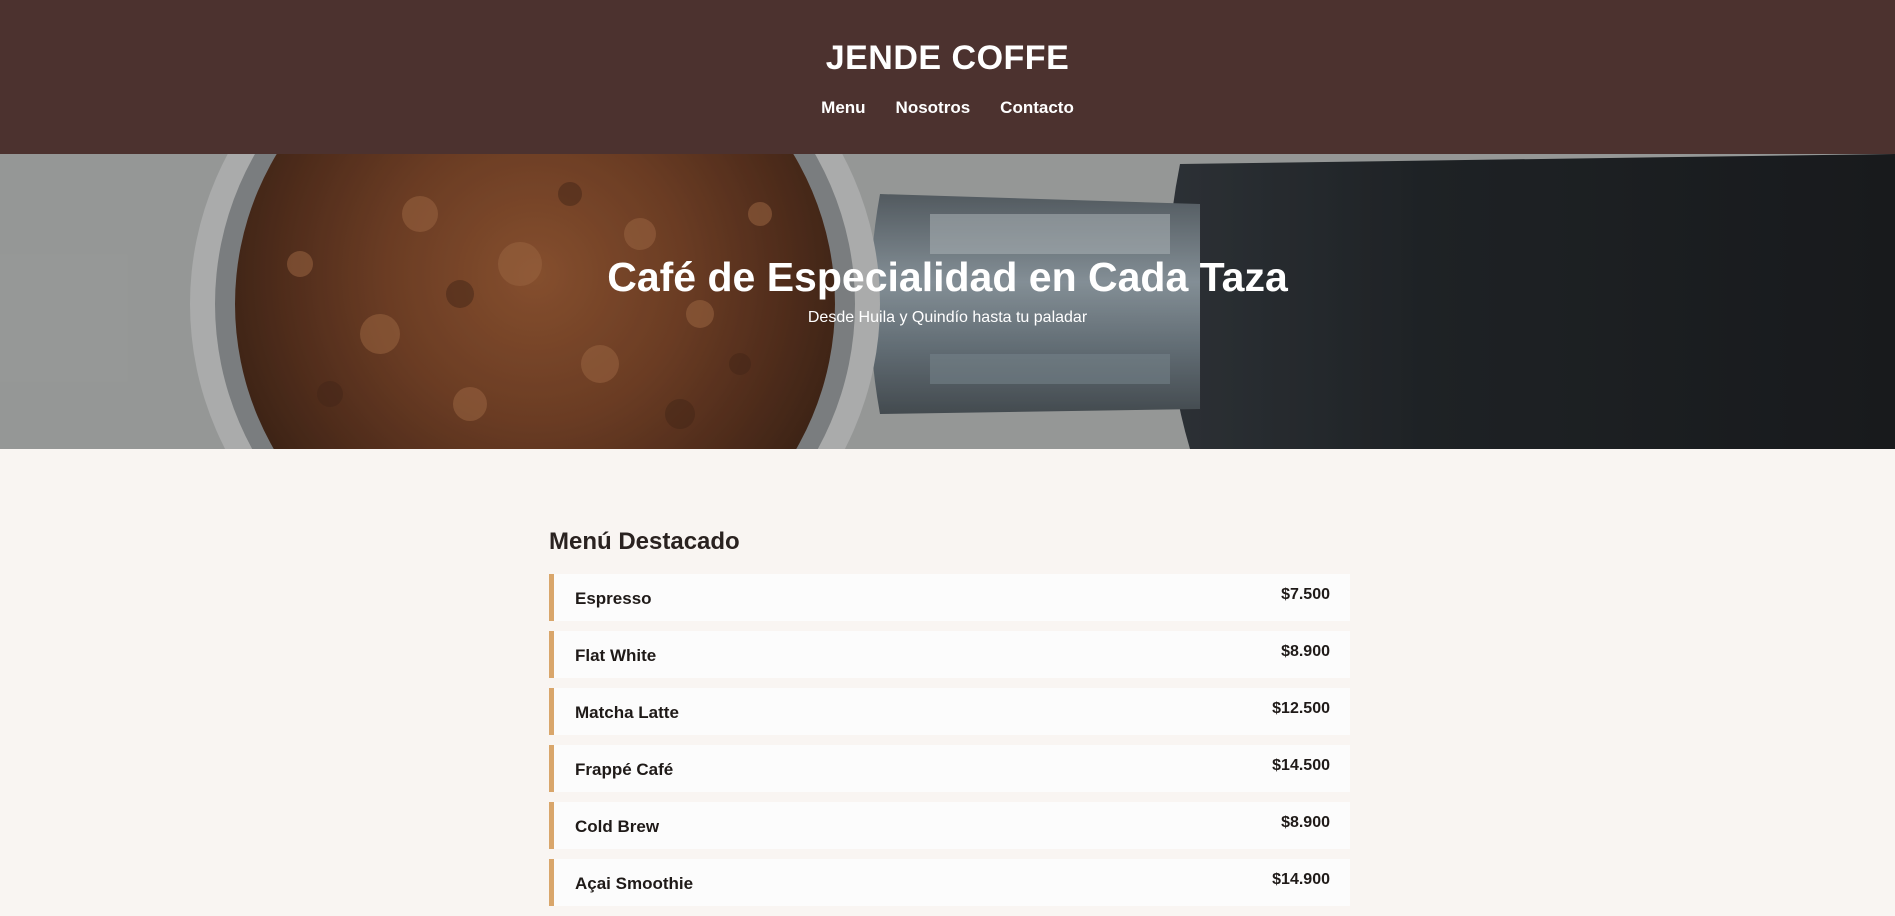 The image size is (1895, 916). I want to click on menu-item-name: Espresso, so click(613, 598).